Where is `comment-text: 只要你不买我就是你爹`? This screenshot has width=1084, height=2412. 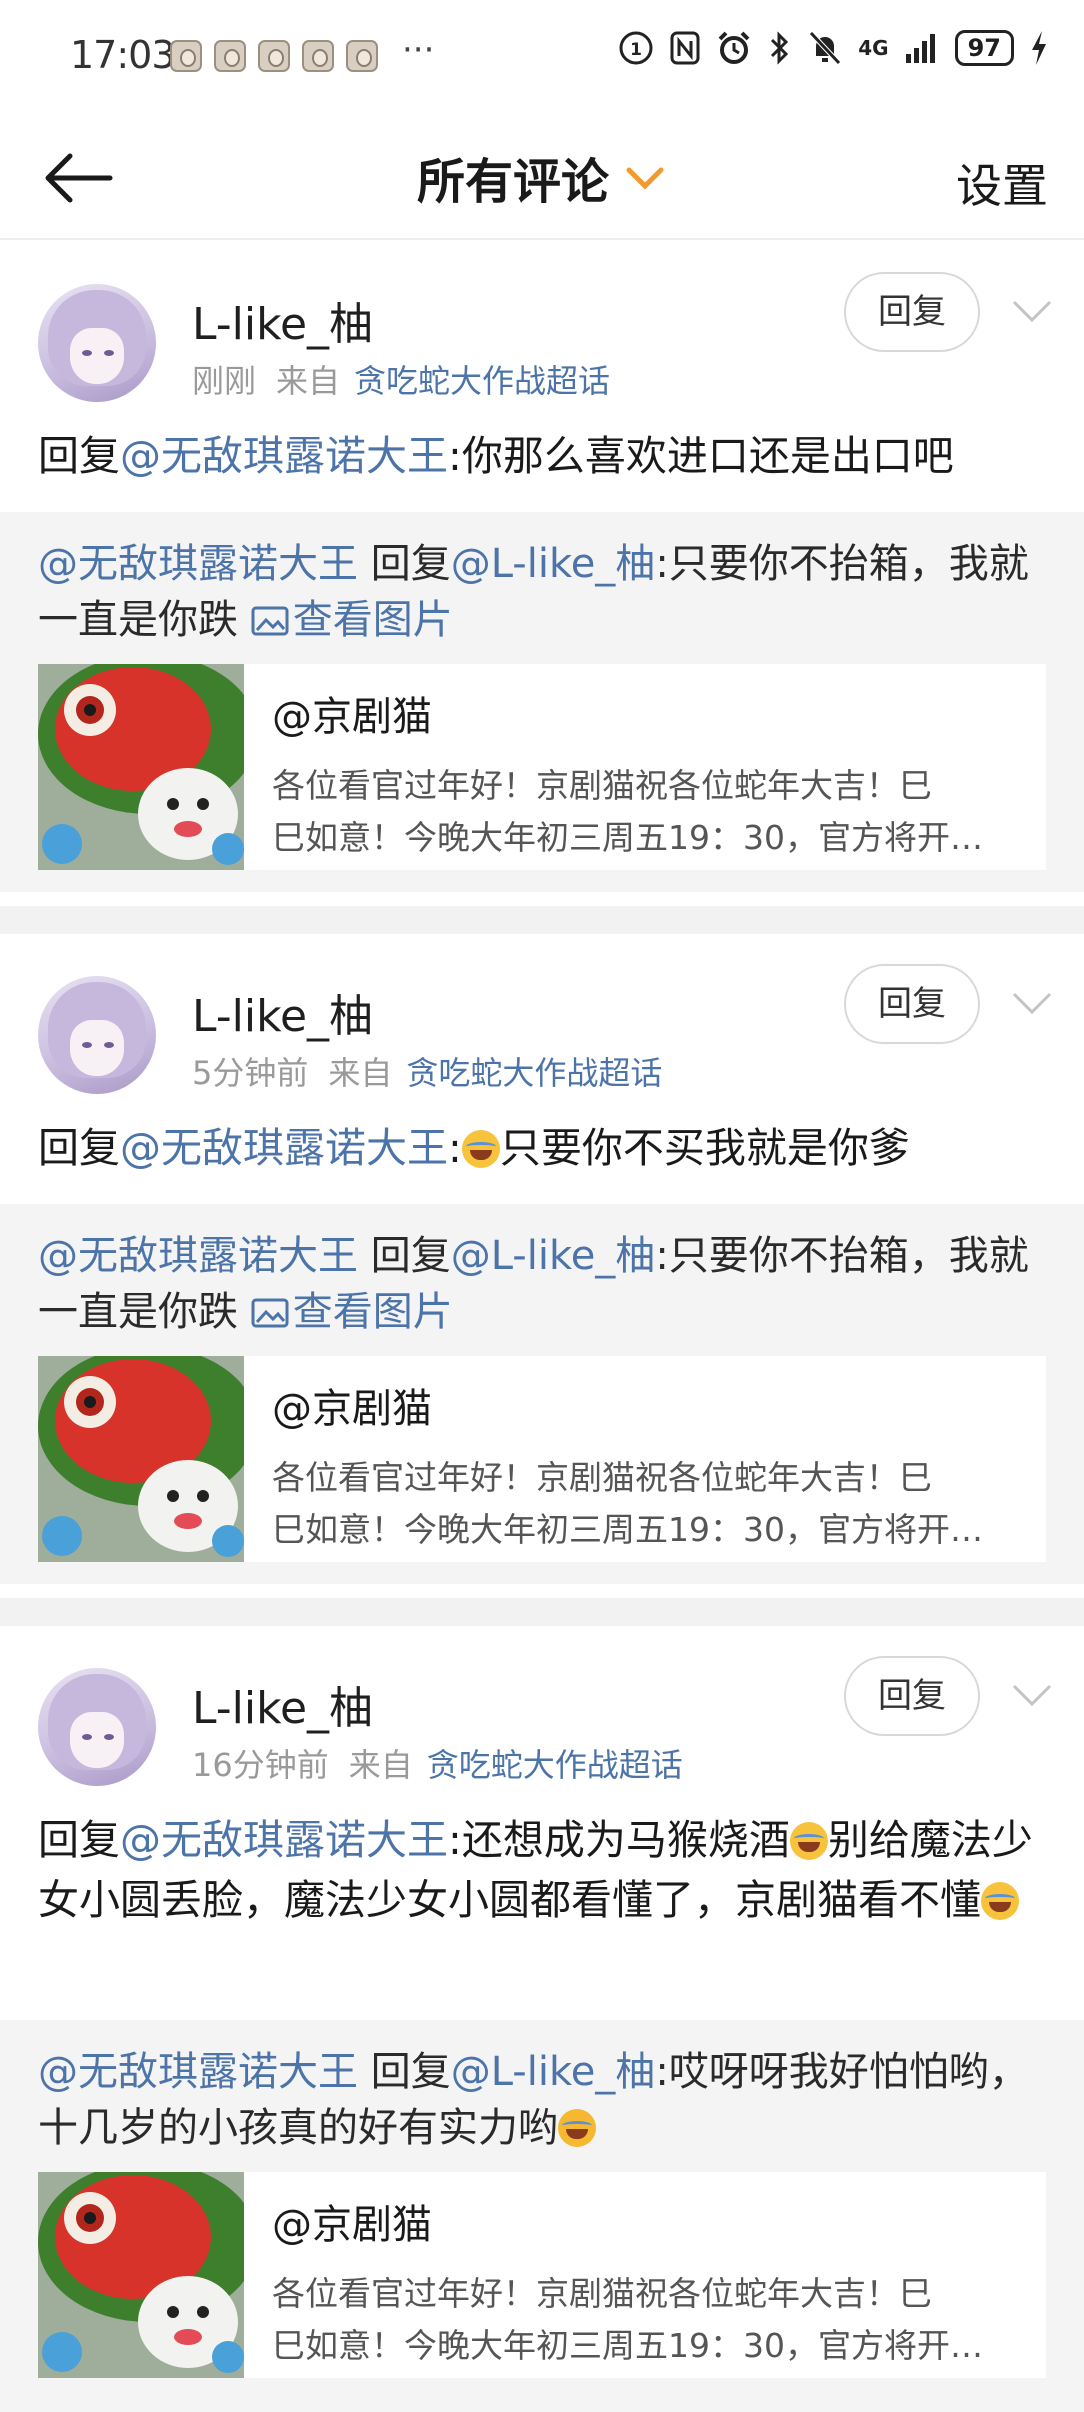 comment-text: 只要你不买我就是你爹 is located at coordinates (704, 1148).